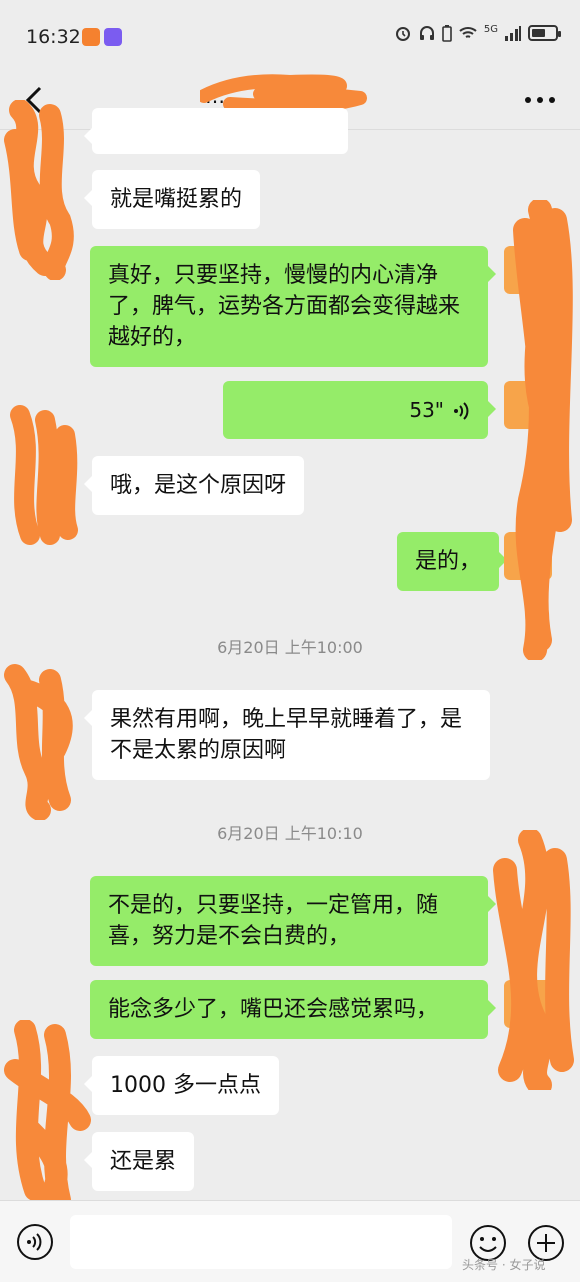  I want to click on chevron-left-icon, so click(33, 100).